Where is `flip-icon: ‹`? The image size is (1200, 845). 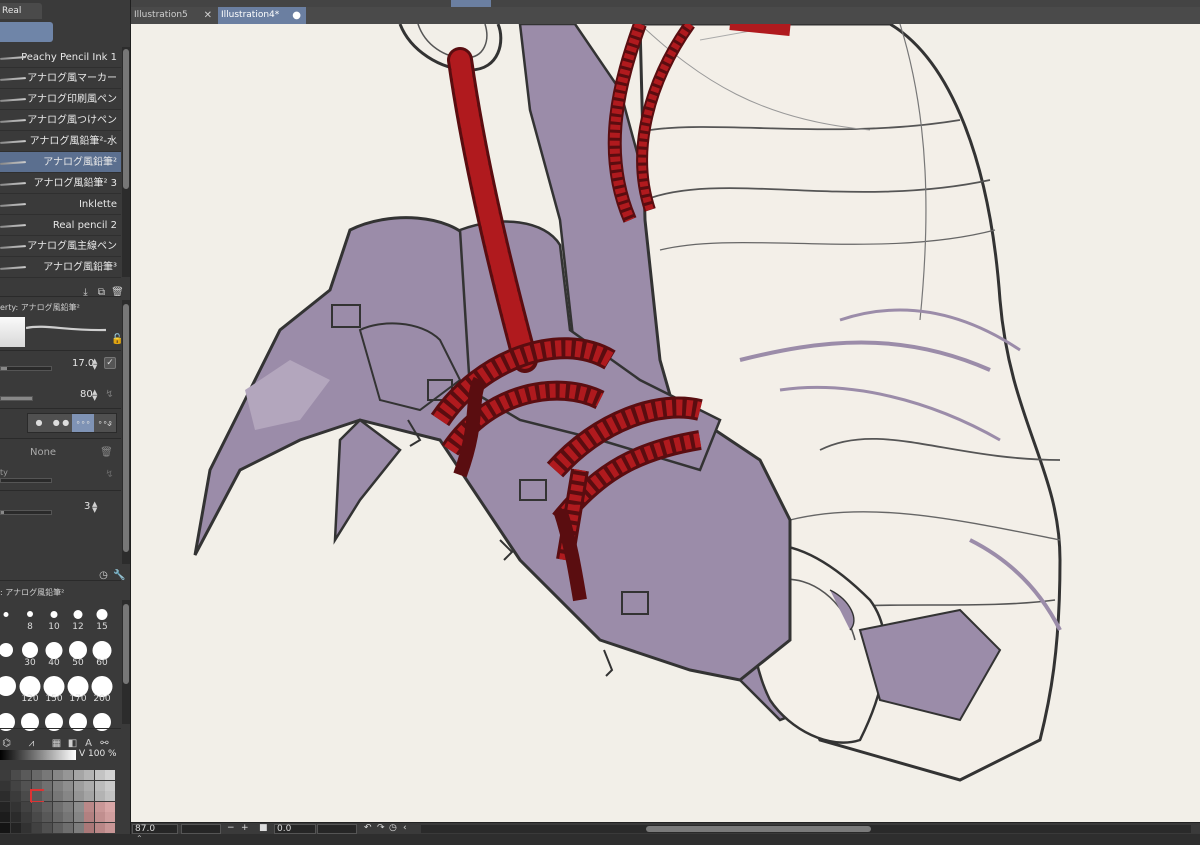 flip-icon: ‹ is located at coordinates (405, 828).